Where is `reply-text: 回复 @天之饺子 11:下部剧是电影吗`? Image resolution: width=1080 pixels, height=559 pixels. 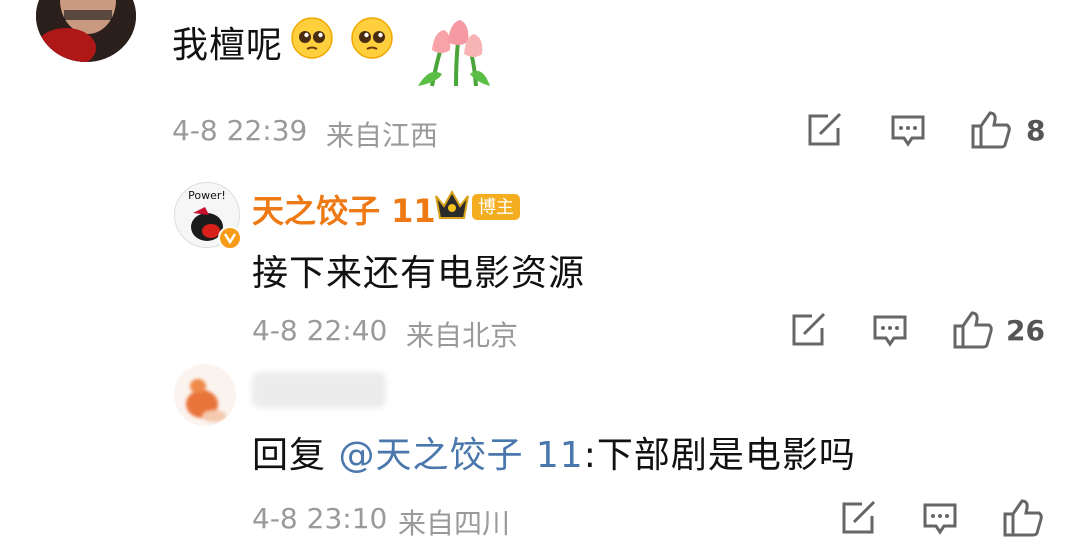 reply-text: 回复 @天之饺子 11:下部剧是电影吗 is located at coordinates (554, 452).